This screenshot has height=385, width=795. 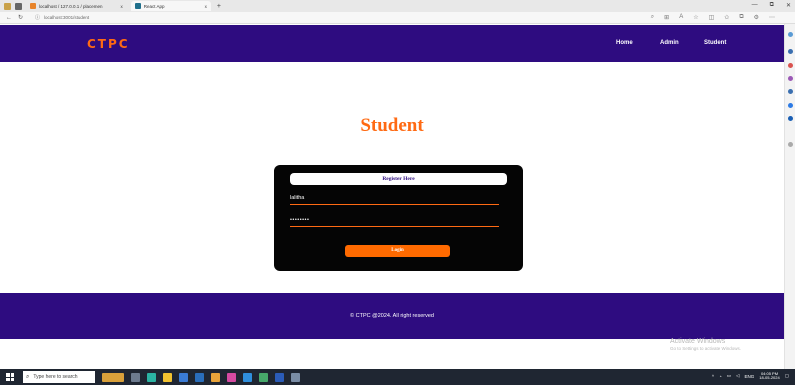 I want to click on new-tab-button: +, so click(x=219, y=6).